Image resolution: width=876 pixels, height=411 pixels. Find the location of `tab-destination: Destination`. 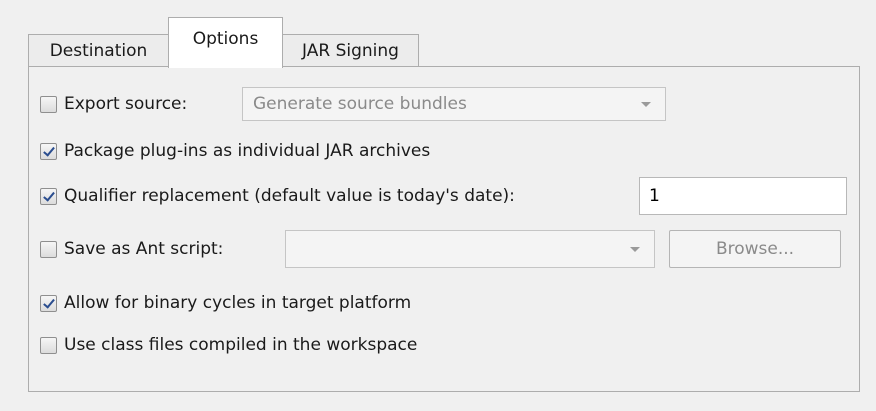

tab-destination: Destination is located at coordinates (98, 50).